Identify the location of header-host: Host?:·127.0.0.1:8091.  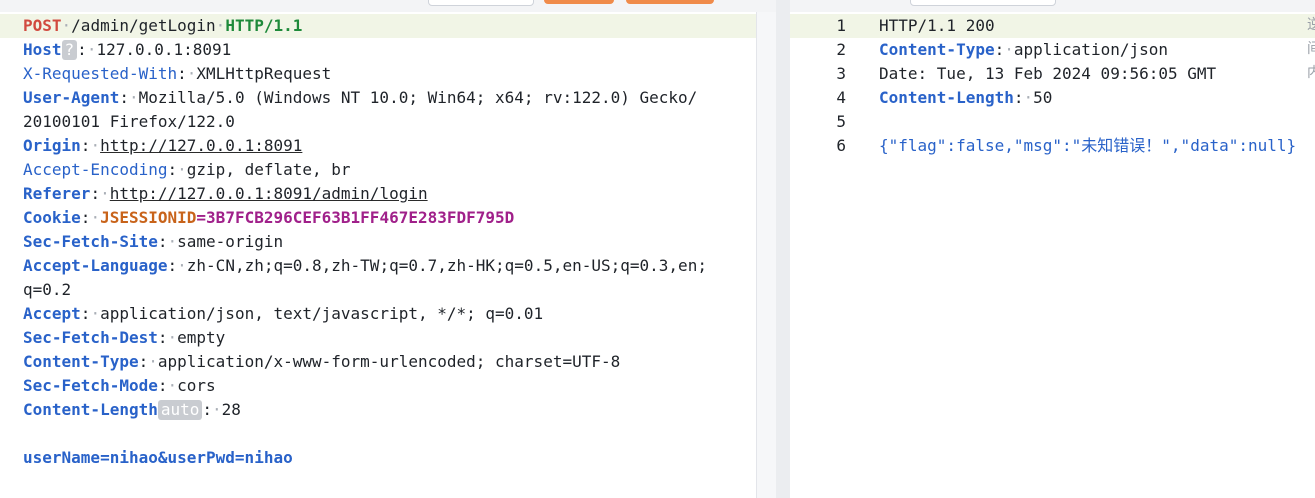
(127, 50).